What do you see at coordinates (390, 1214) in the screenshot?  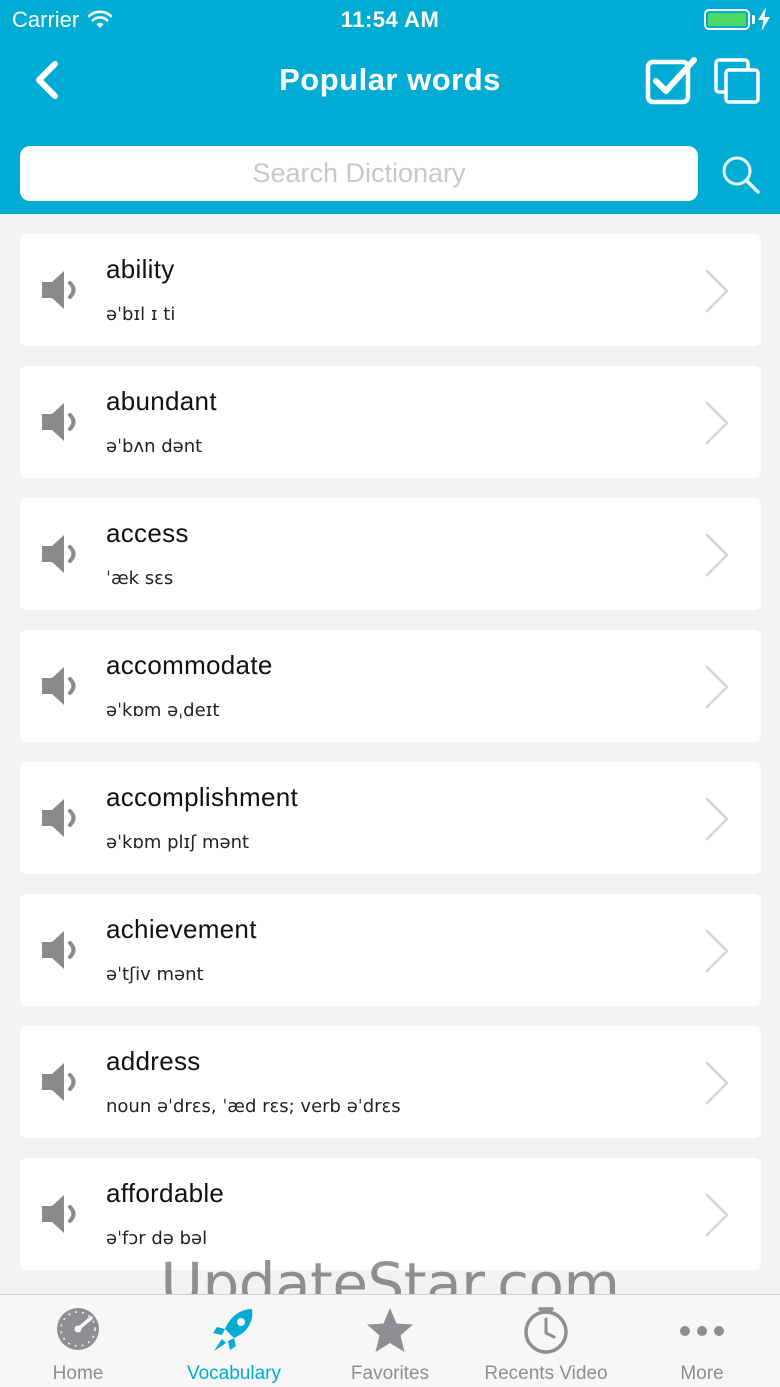 I see `word-list-item: affordable əˈfɔr də bəl` at bounding box center [390, 1214].